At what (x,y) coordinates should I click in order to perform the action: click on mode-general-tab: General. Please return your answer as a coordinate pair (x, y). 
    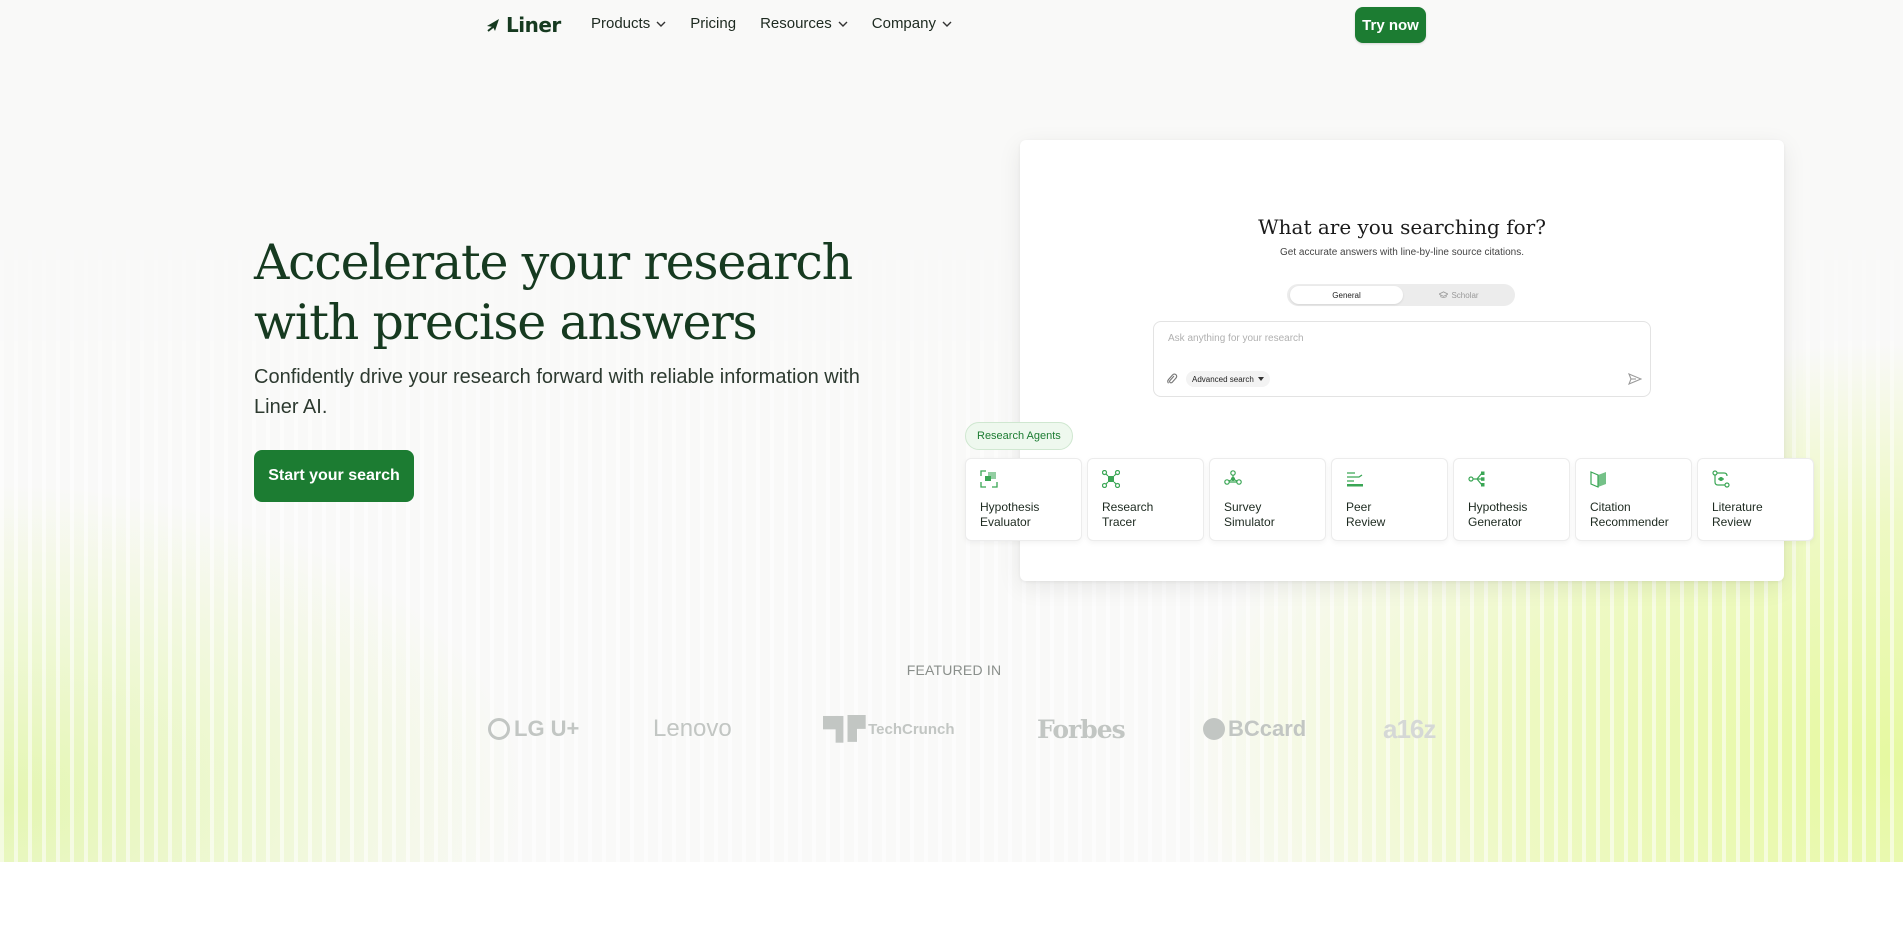
    Looking at the image, I should click on (1346, 295).